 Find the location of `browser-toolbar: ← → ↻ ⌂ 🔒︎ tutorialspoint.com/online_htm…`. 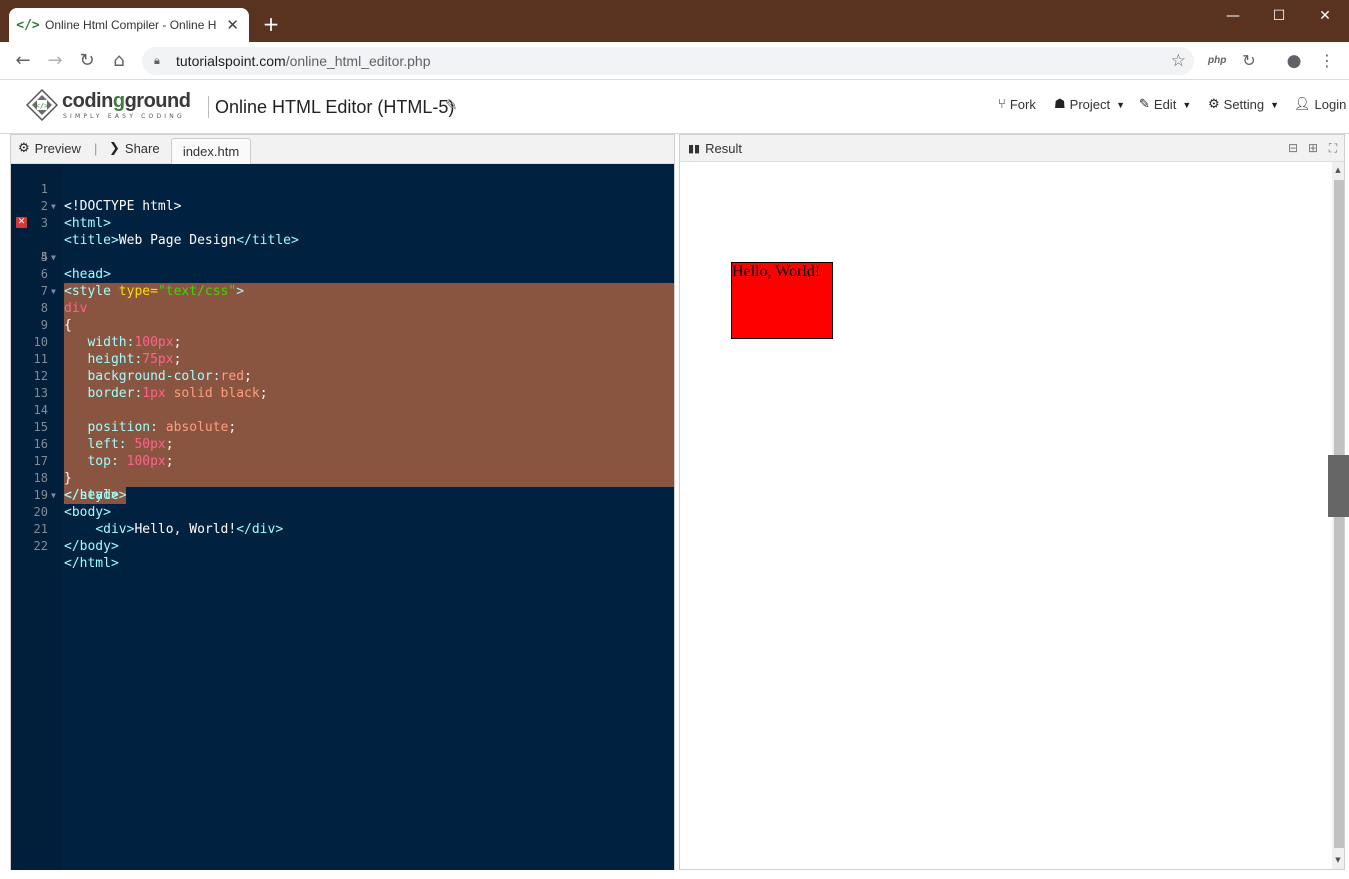

browser-toolbar: ← → ↻ ⌂ 🔒︎ tutorialspoint.com/online_htm… is located at coordinates (674, 61).